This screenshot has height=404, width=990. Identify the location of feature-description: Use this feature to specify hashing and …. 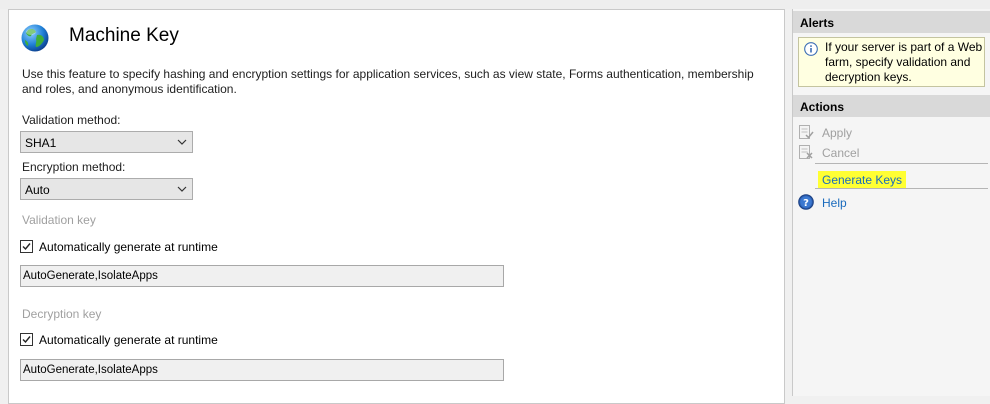
(388, 81).